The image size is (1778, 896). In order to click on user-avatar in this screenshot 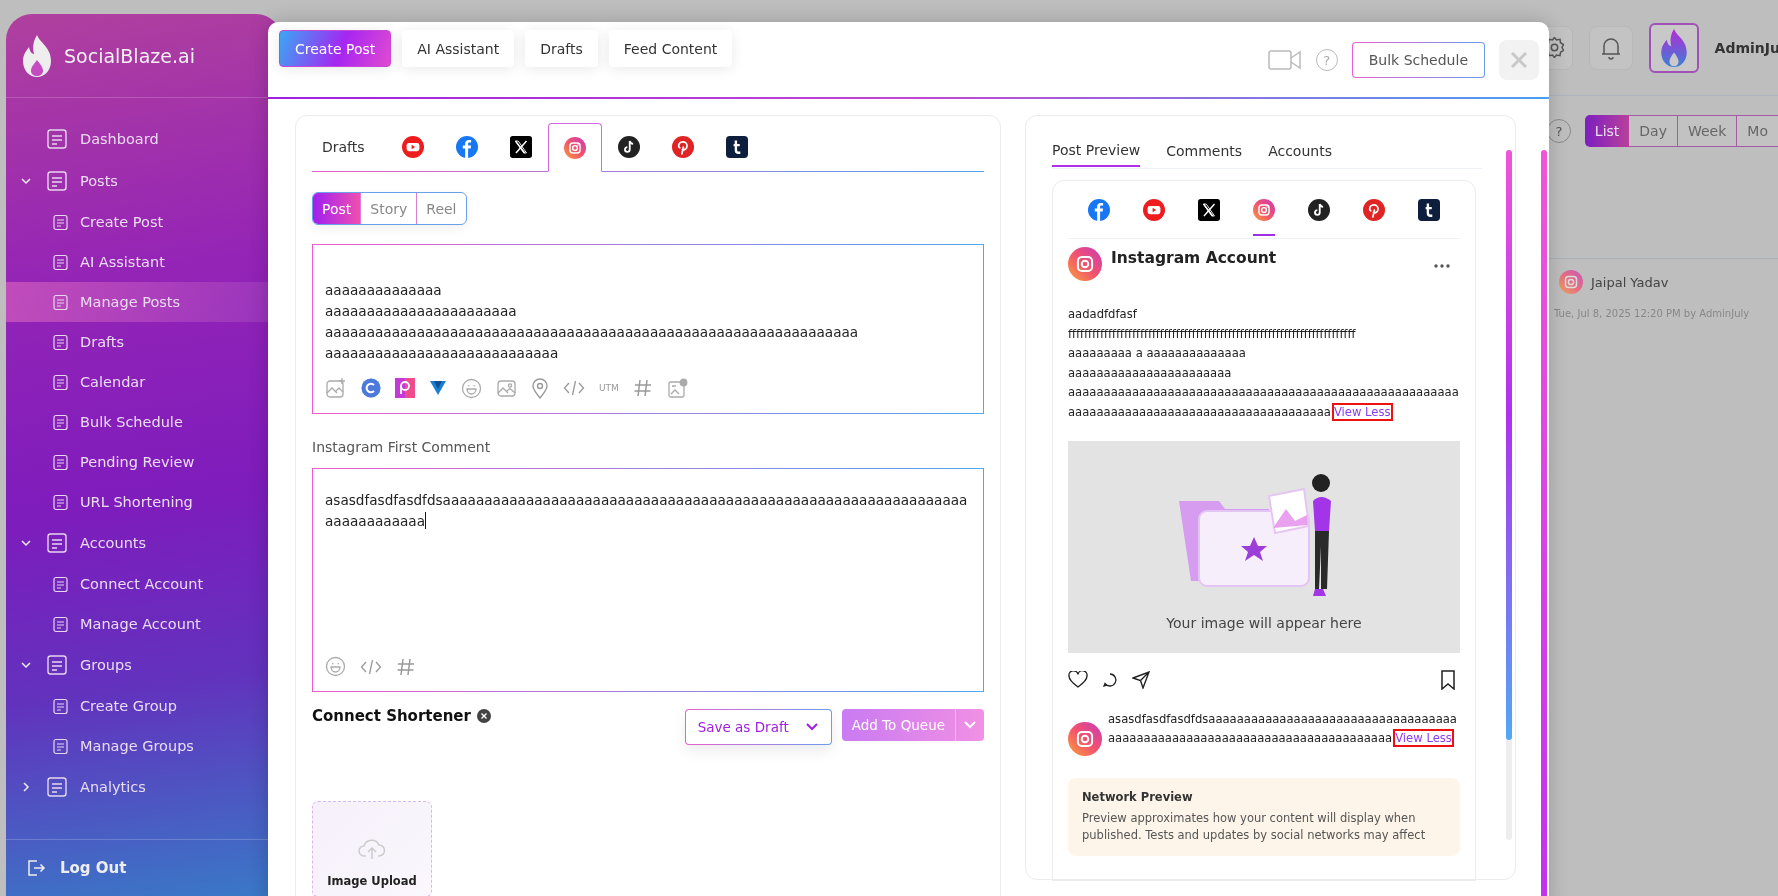, I will do `click(1673, 47)`.